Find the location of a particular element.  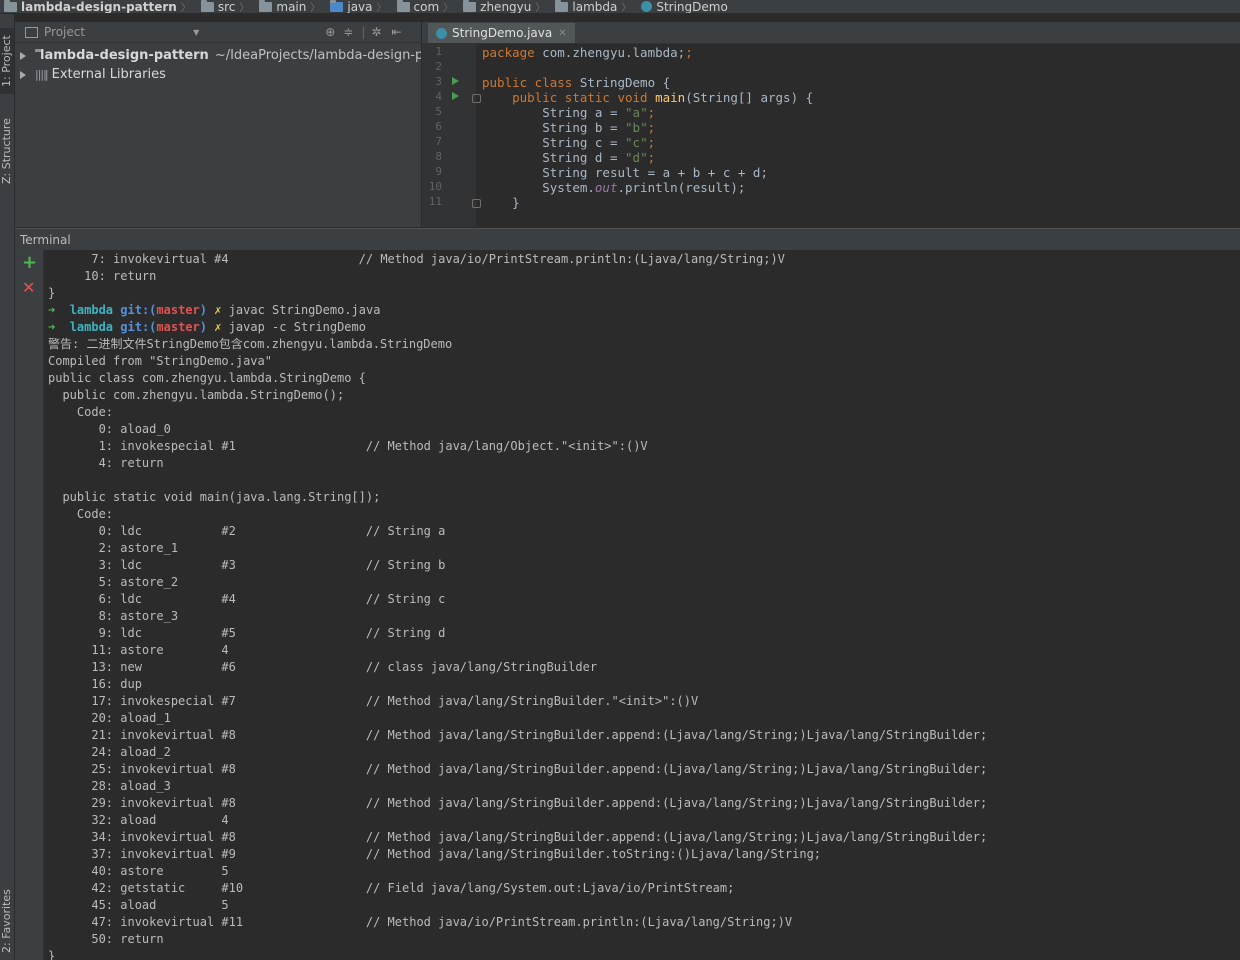

editor-tab-bar: StringDemo.java ✕ is located at coordinates (831, 33).